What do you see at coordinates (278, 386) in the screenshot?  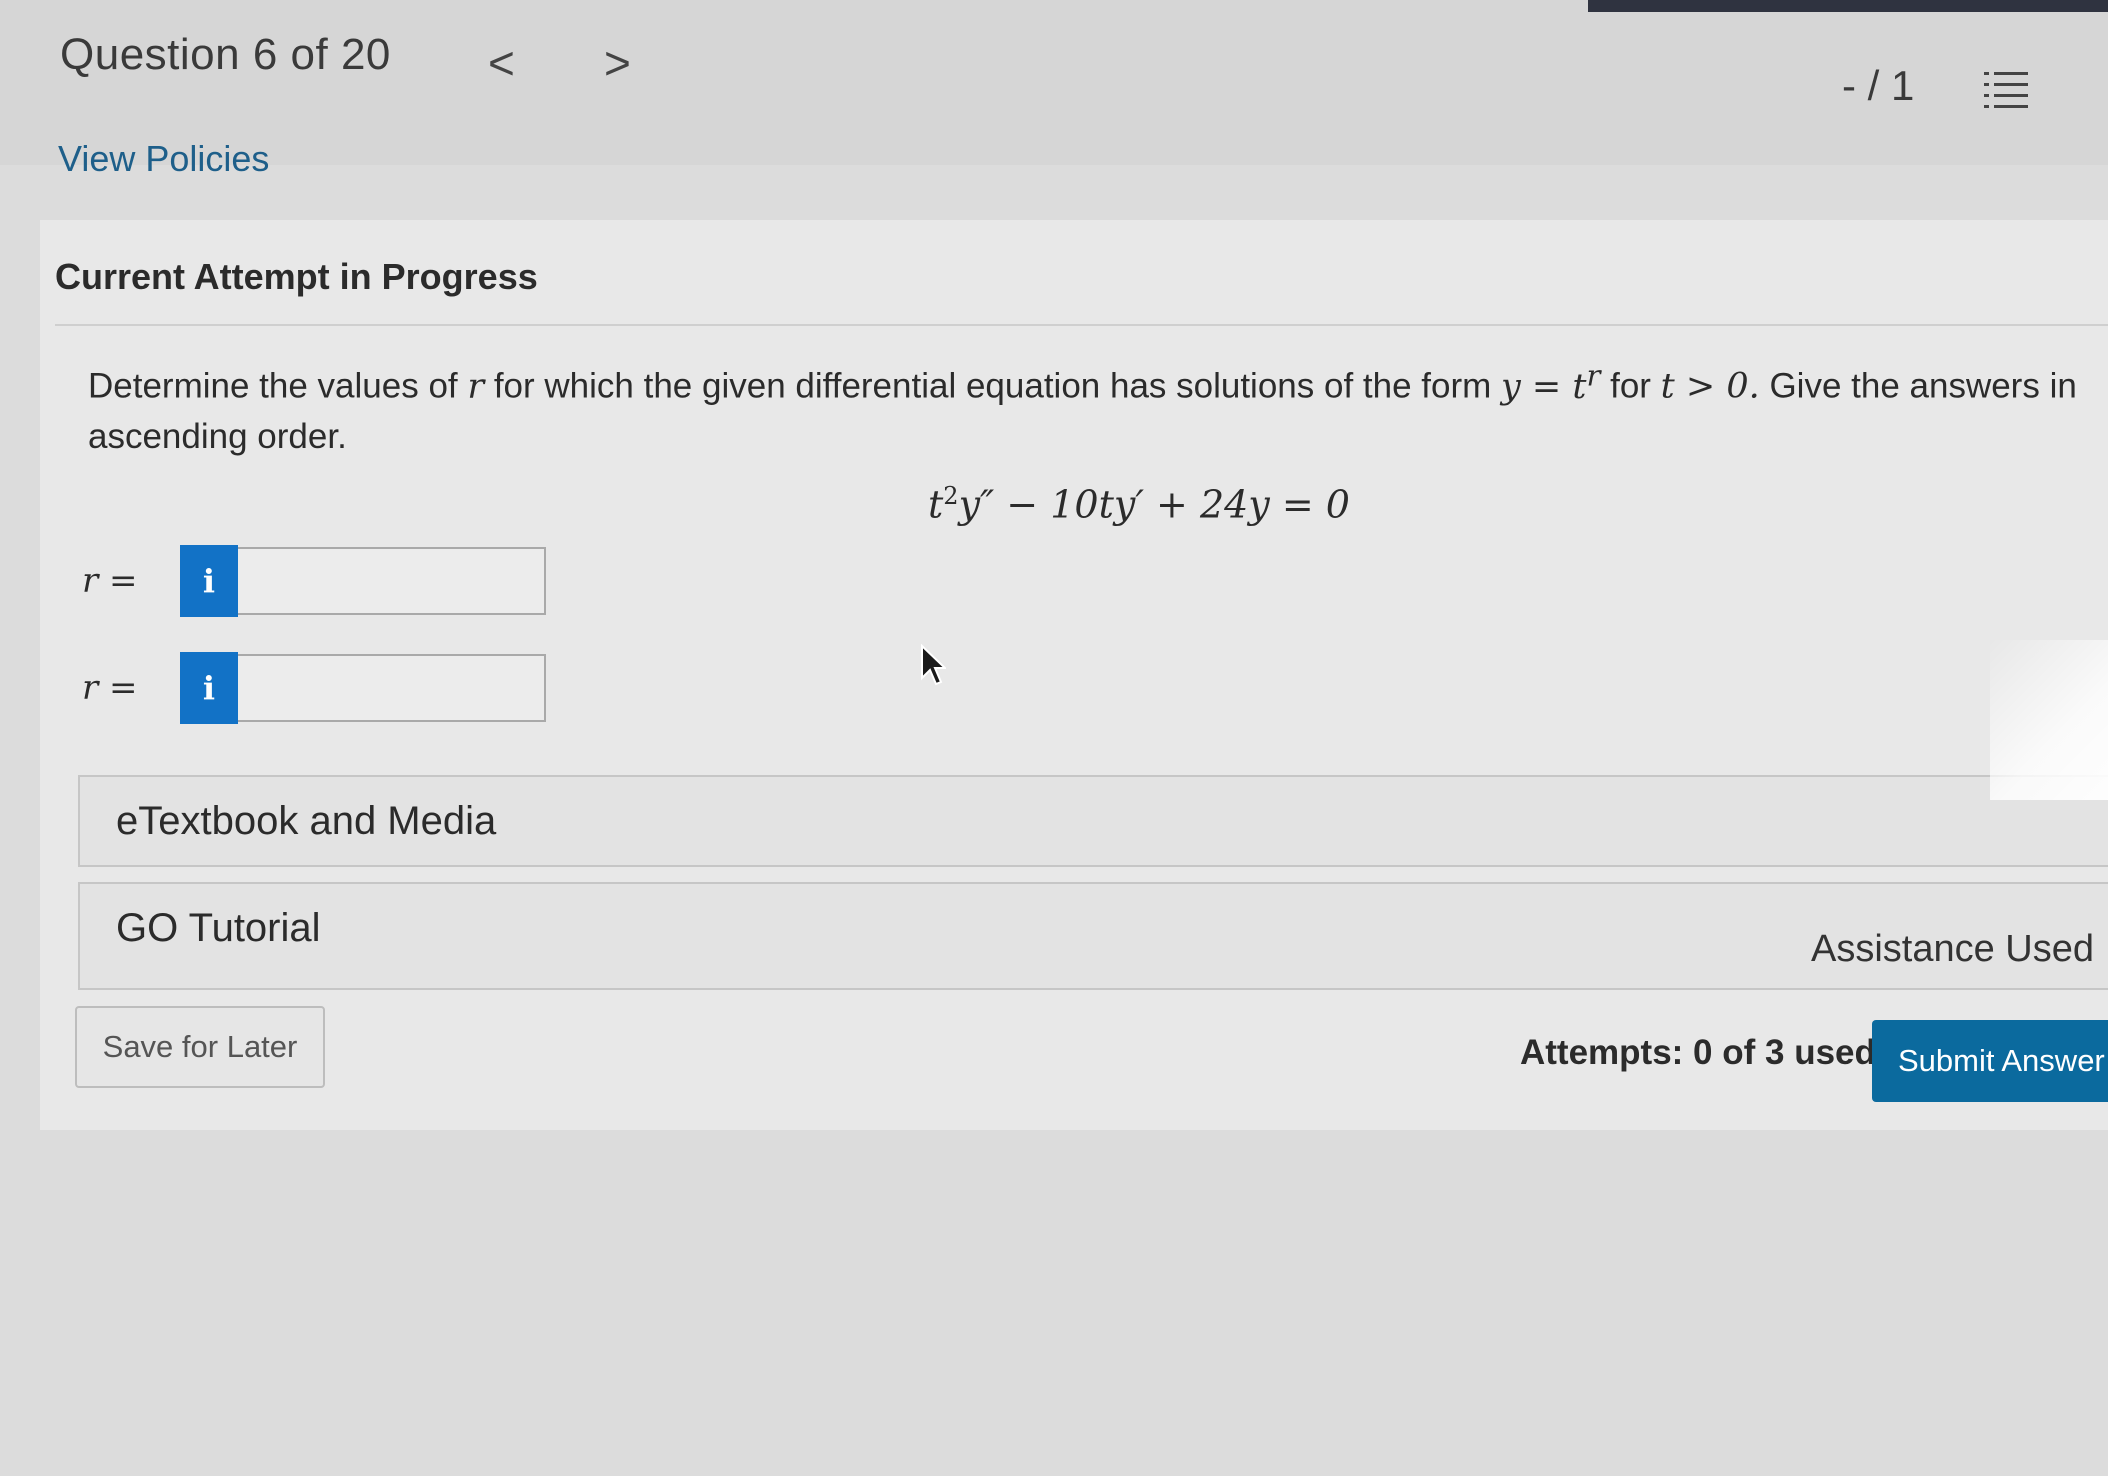 I see `prompt-text-1: Determine the values of` at bounding box center [278, 386].